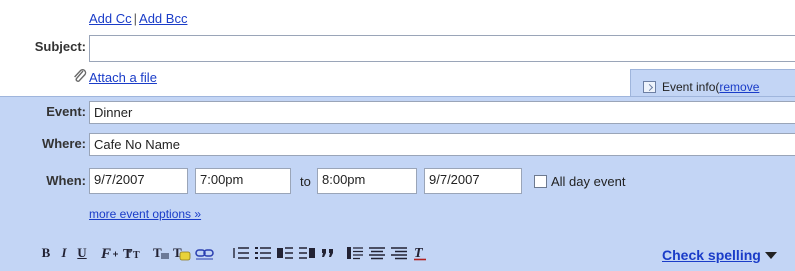 The image size is (795, 271). I want to click on all-day-label: All day event, so click(588, 181).